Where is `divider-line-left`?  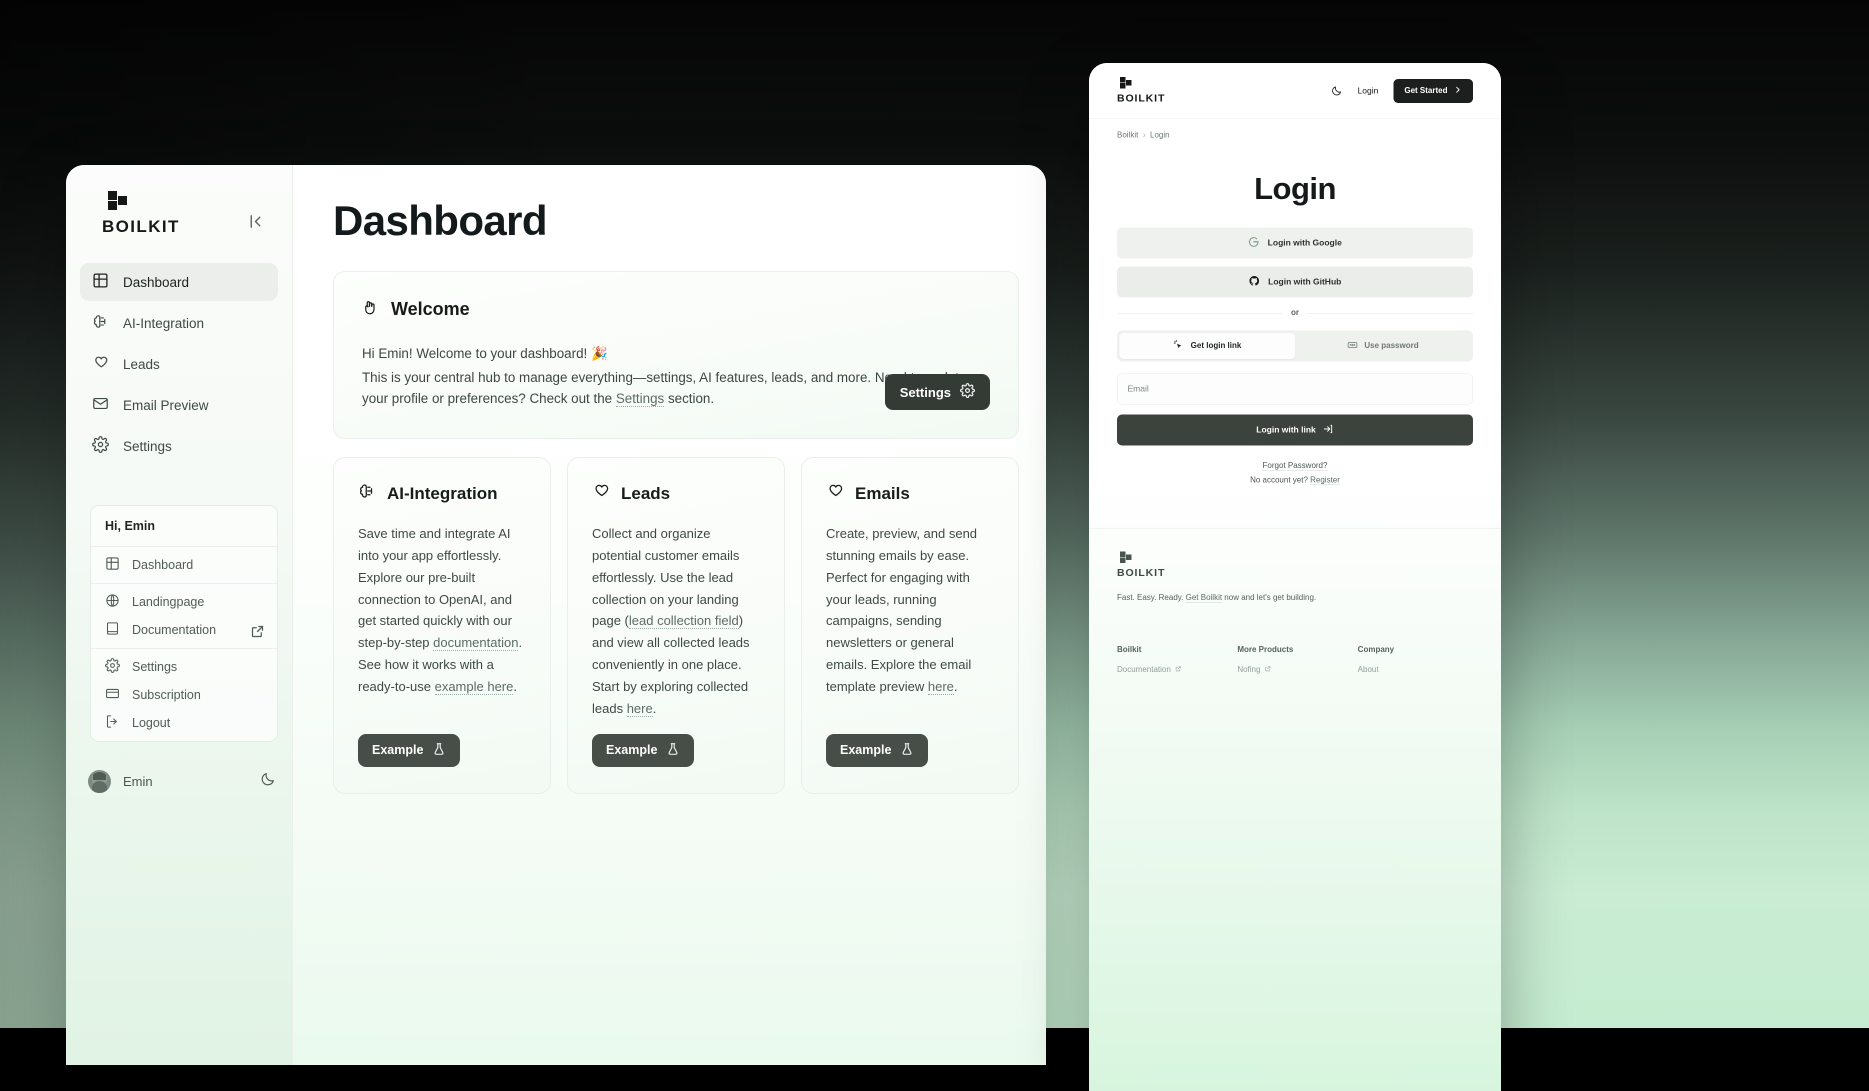 divider-line-left is located at coordinates (1200, 313).